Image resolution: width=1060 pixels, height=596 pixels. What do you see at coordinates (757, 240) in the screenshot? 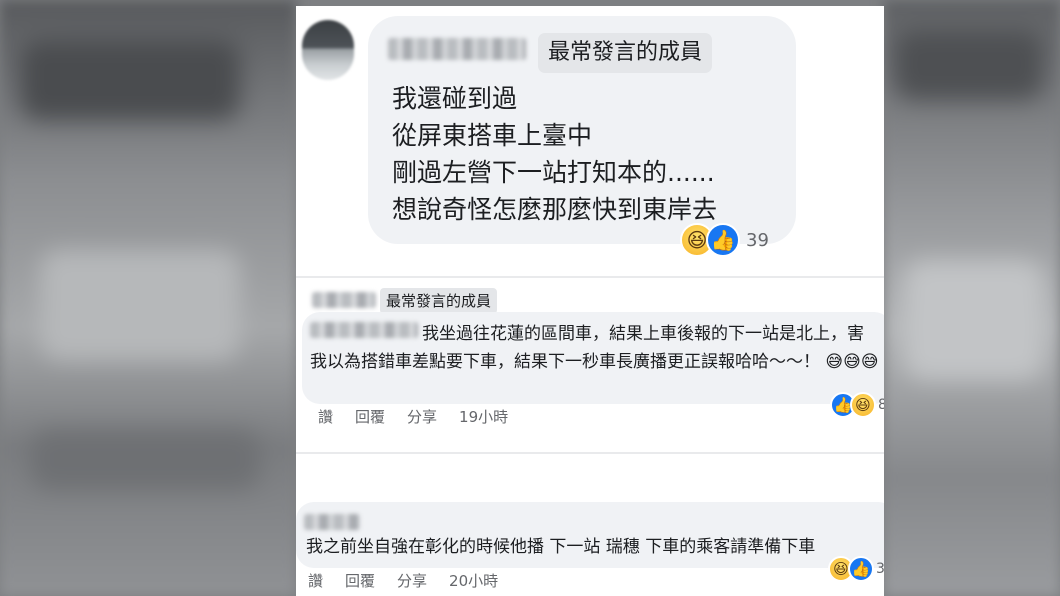
I see `reaction-count: 39` at bounding box center [757, 240].